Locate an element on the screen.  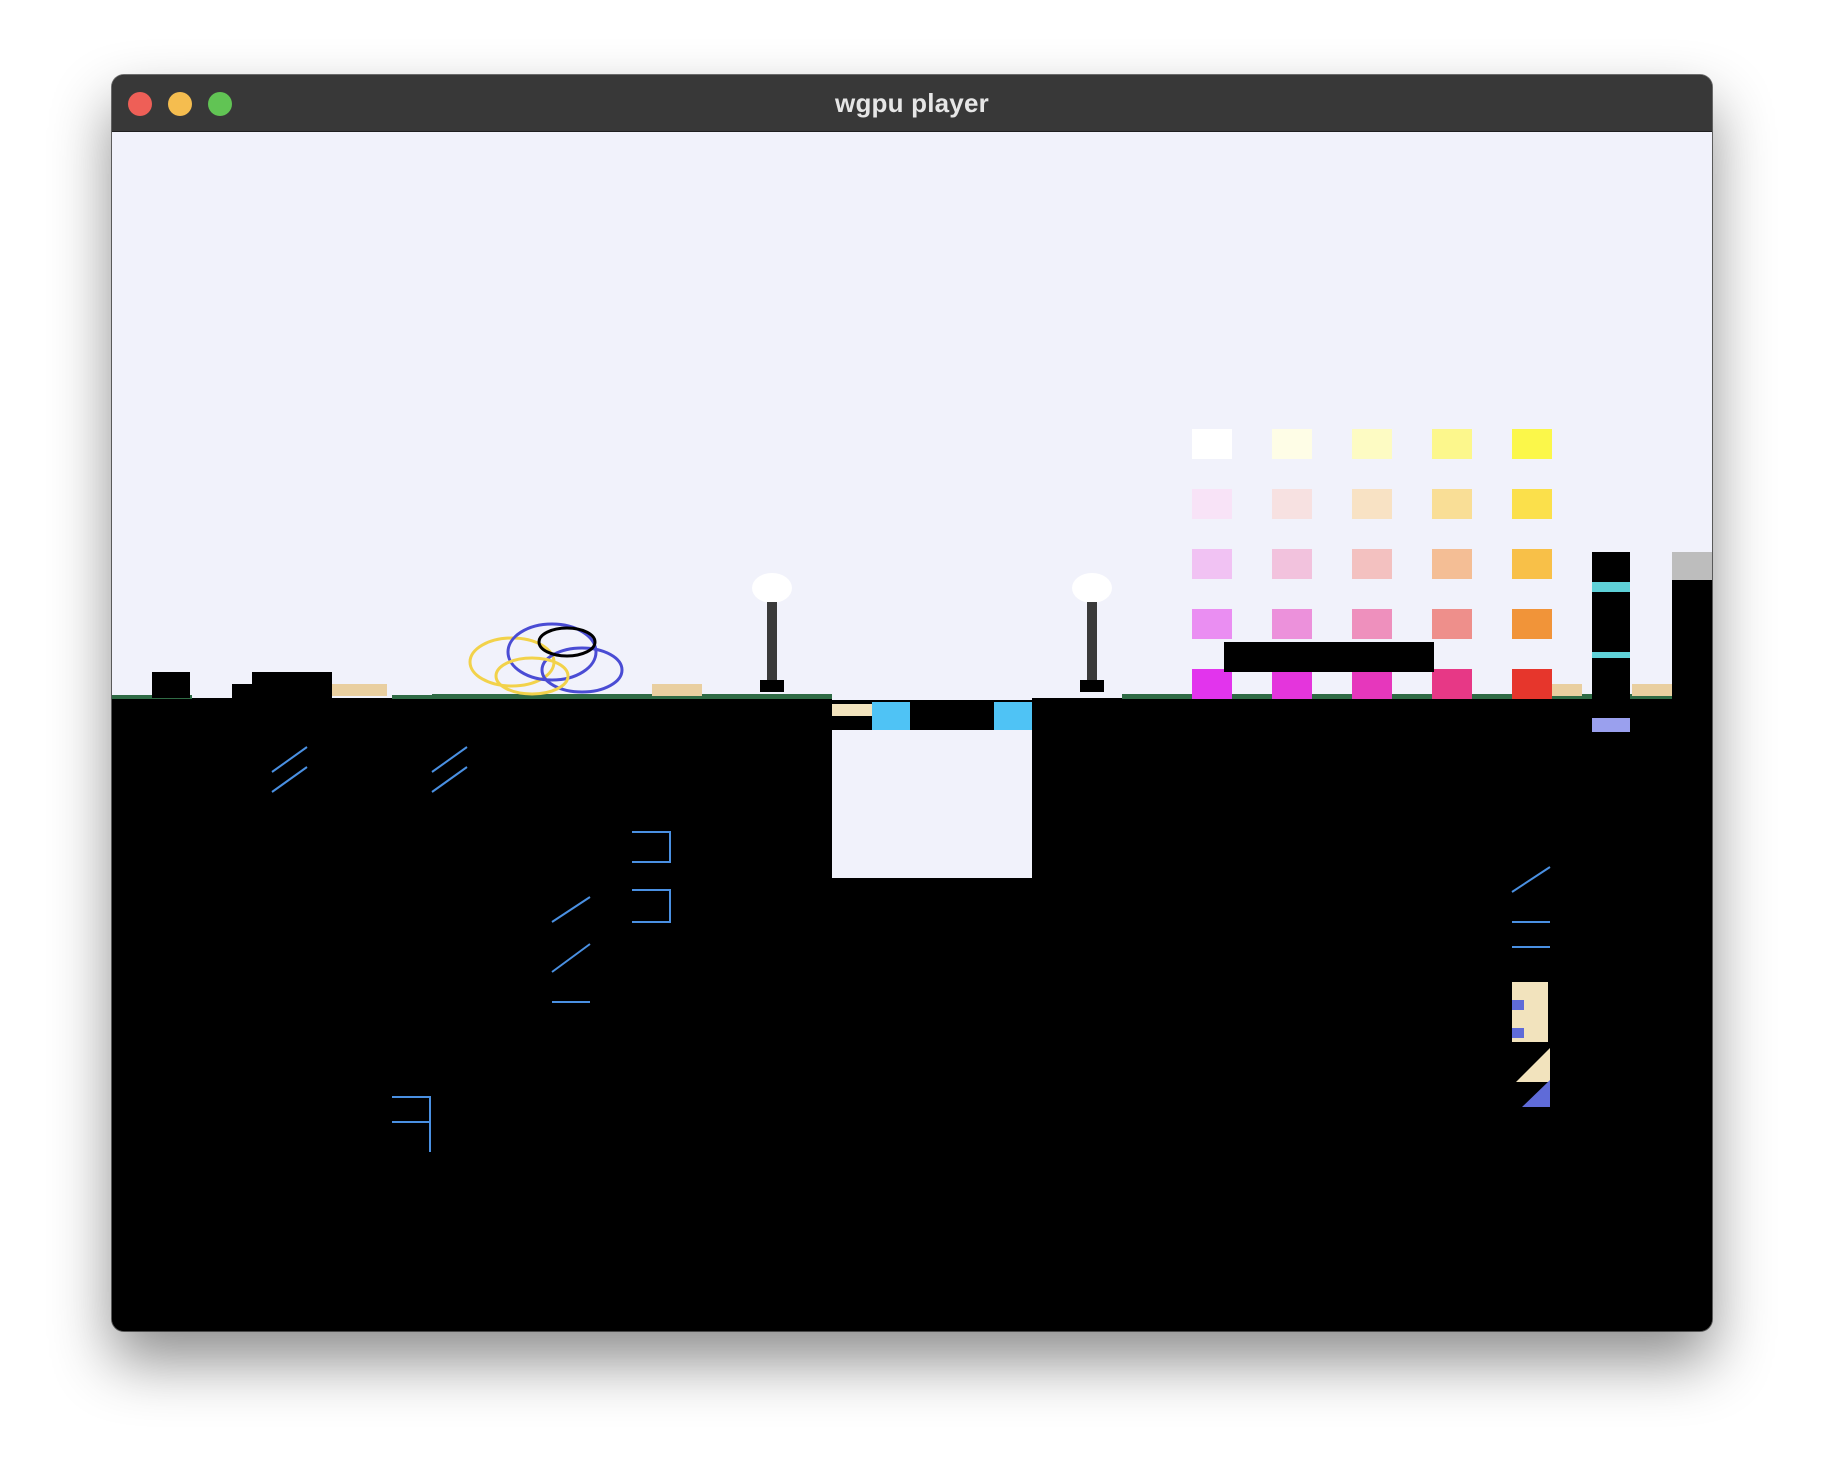
pit-tile-small is located at coordinates (852, 710).